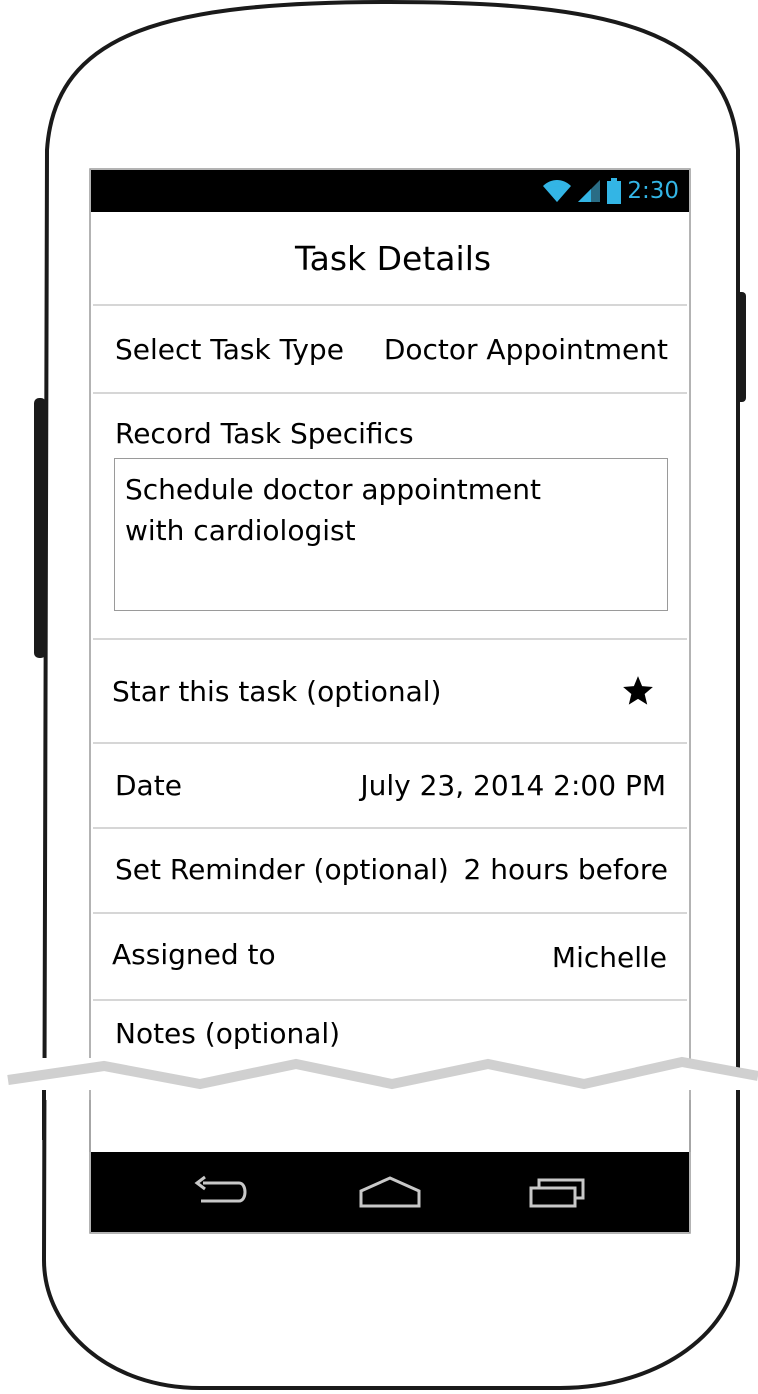 This screenshot has height=1394, width=758. What do you see at coordinates (40, 528) in the screenshot?
I see `volume-button` at bounding box center [40, 528].